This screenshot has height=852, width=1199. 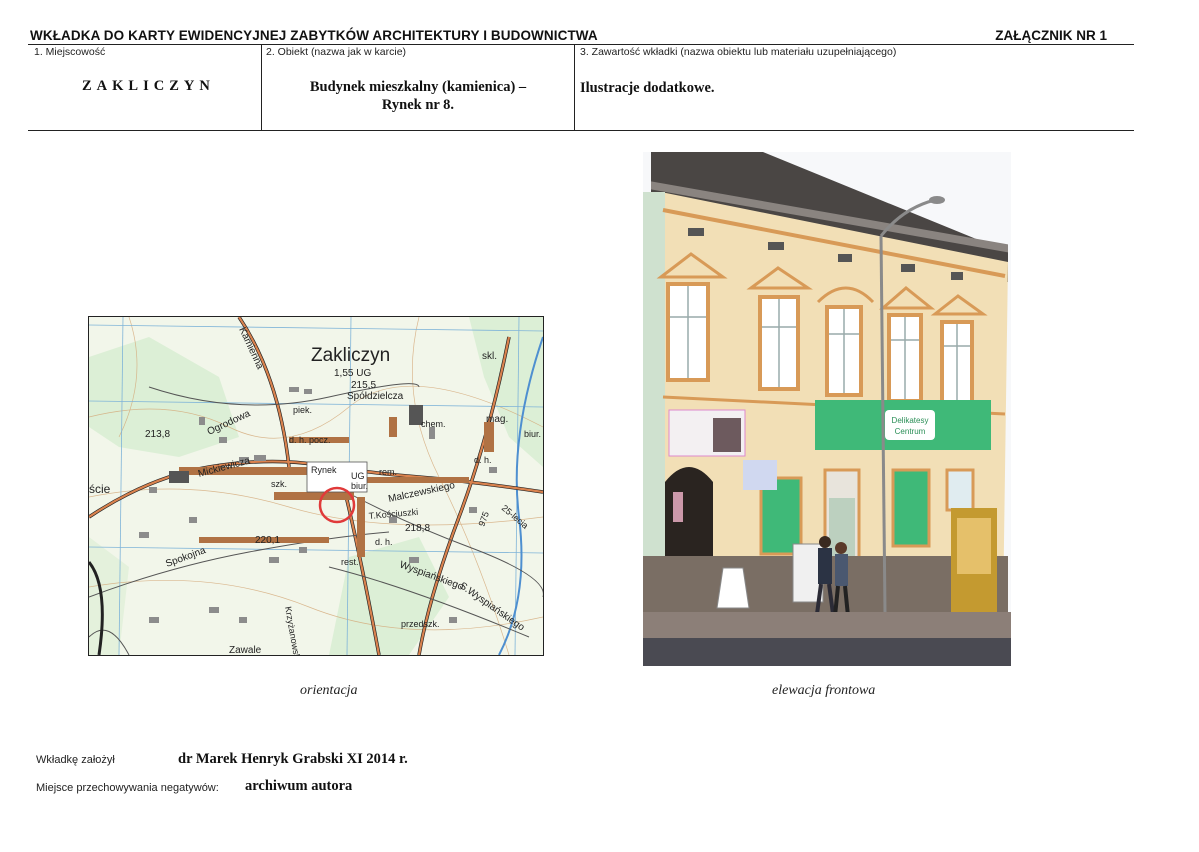 What do you see at coordinates (299, 786) in the screenshot?
I see `negatives-value: archiwum autora` at bounding box center [299, 786].